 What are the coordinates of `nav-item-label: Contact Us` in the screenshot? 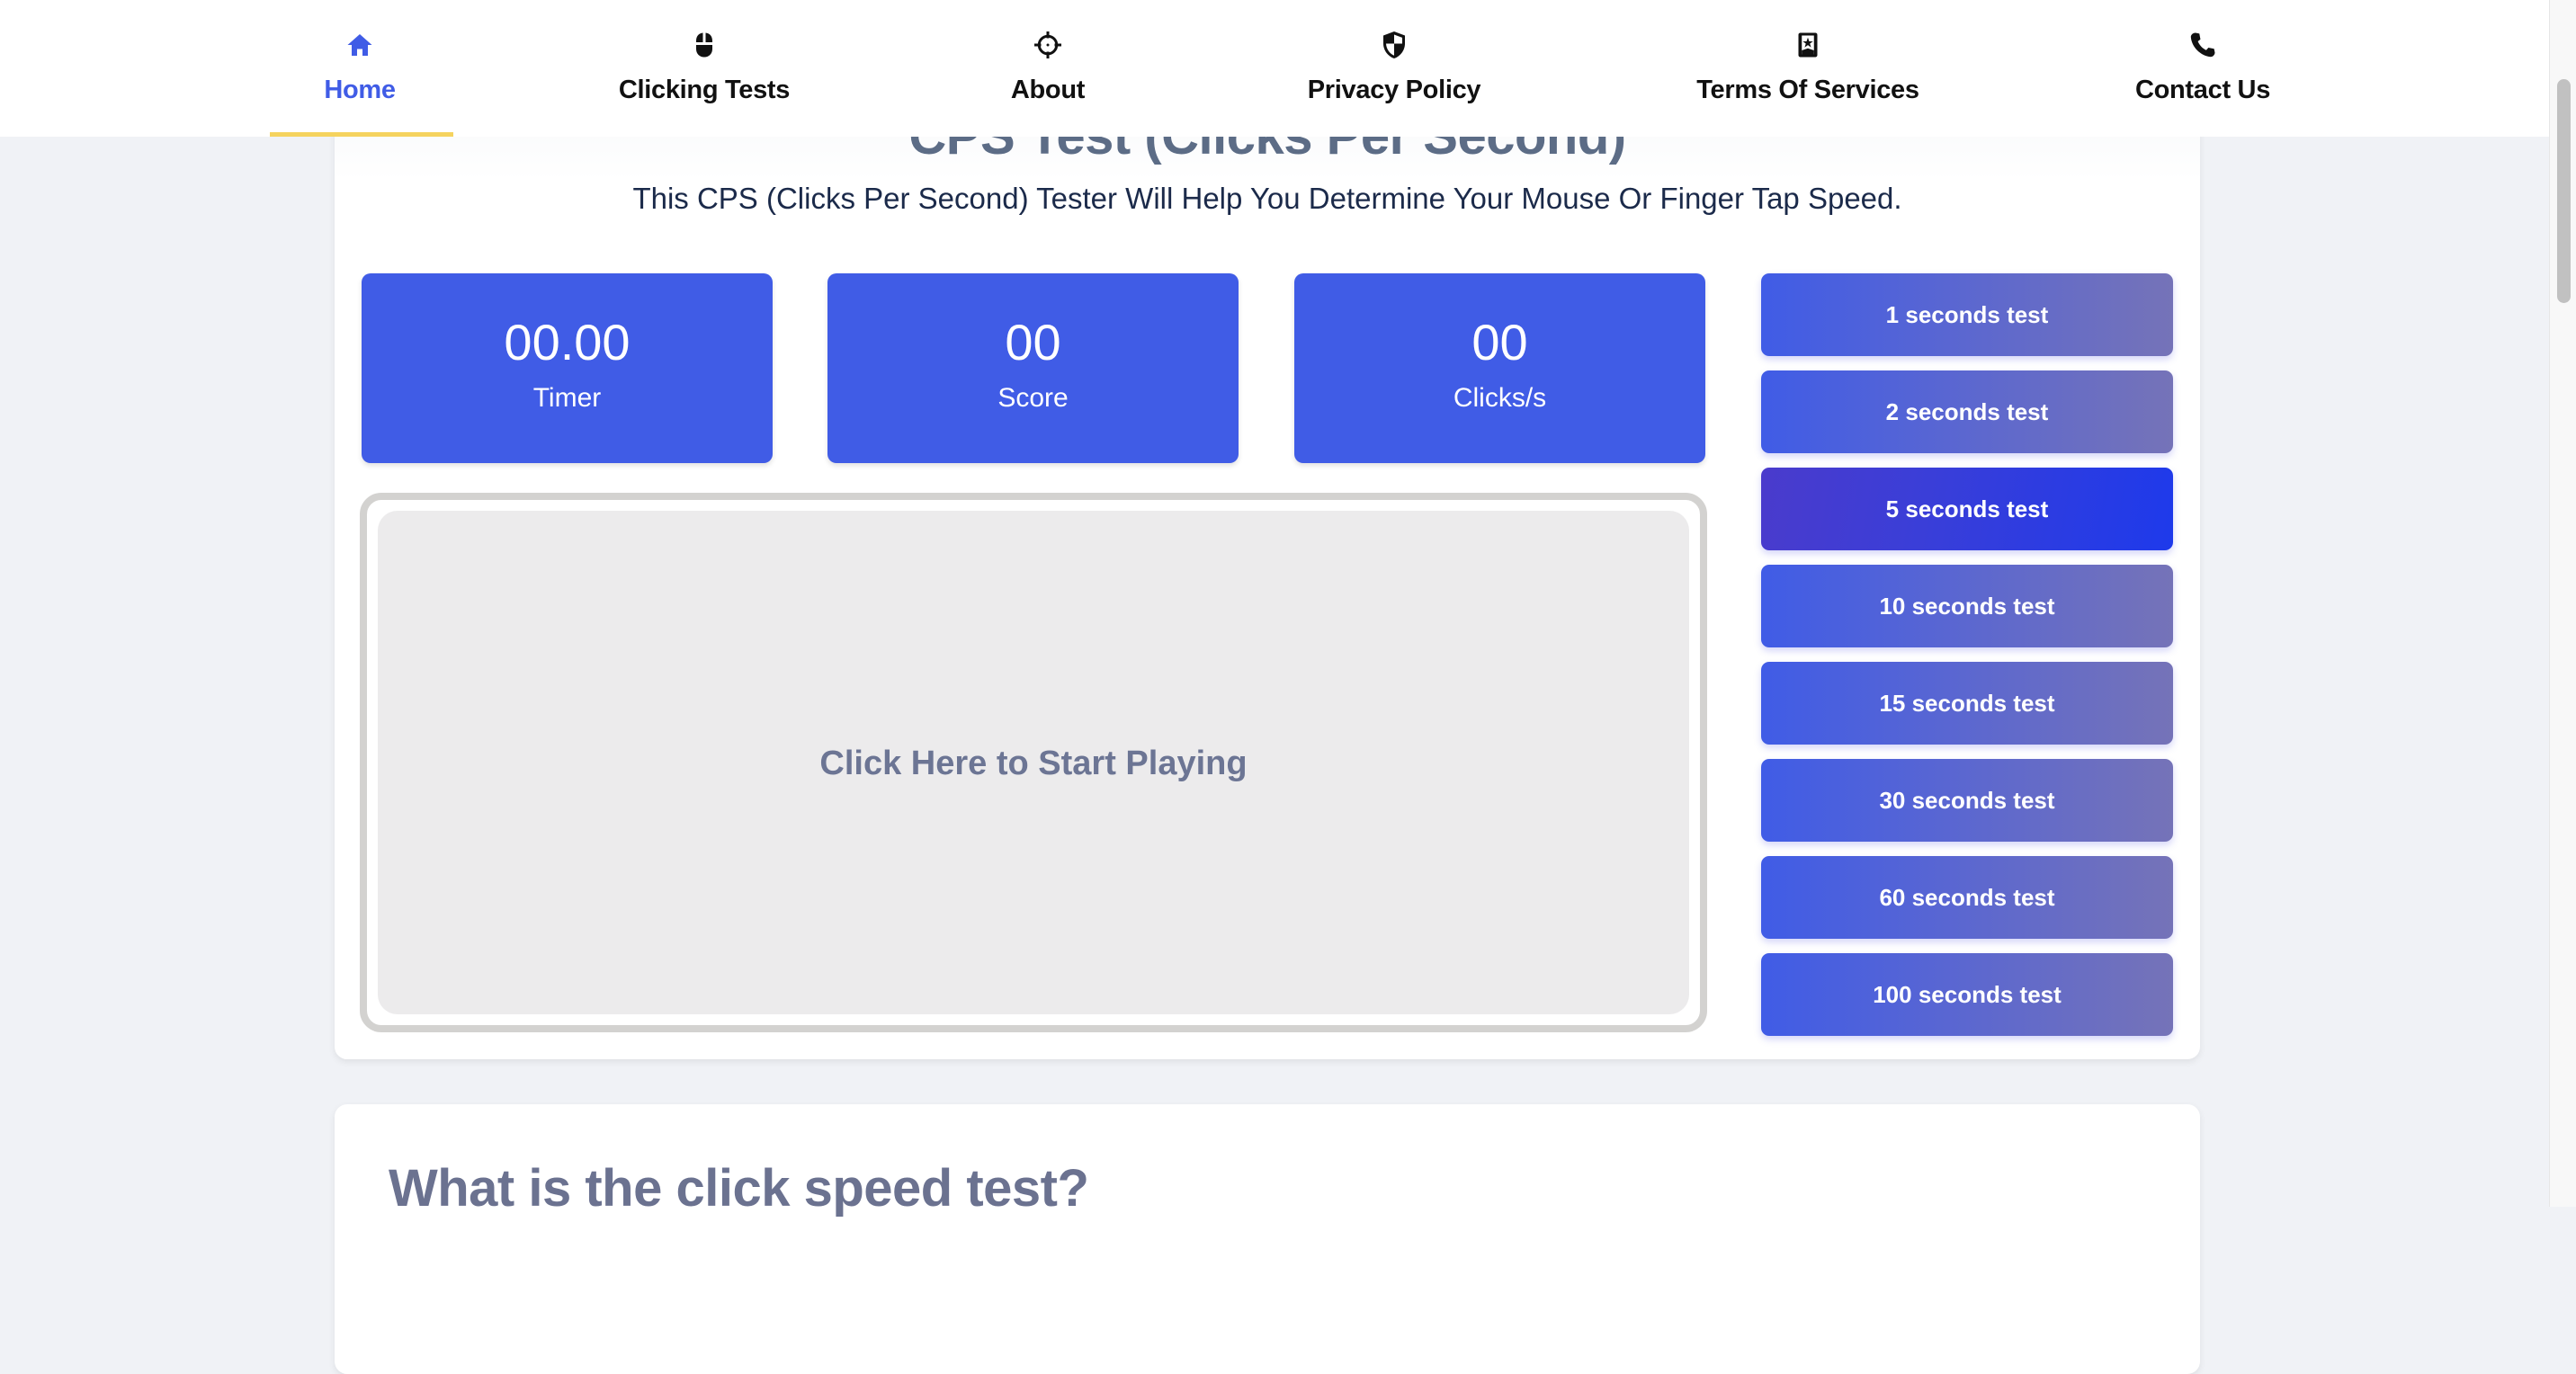 It's located at (2202, 90).